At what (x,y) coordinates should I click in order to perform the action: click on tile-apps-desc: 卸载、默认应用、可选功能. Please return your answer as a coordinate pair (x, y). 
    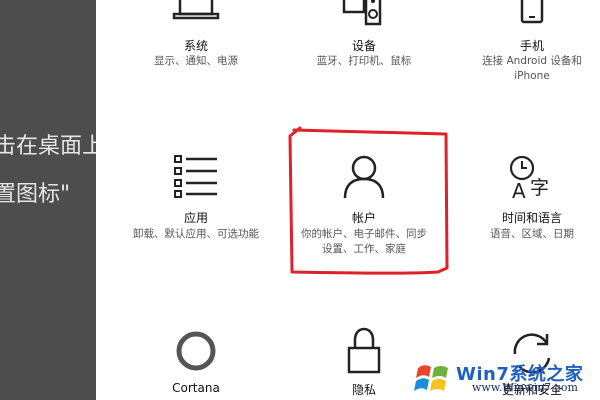
    Looking at the image, I should click on (196, 234).